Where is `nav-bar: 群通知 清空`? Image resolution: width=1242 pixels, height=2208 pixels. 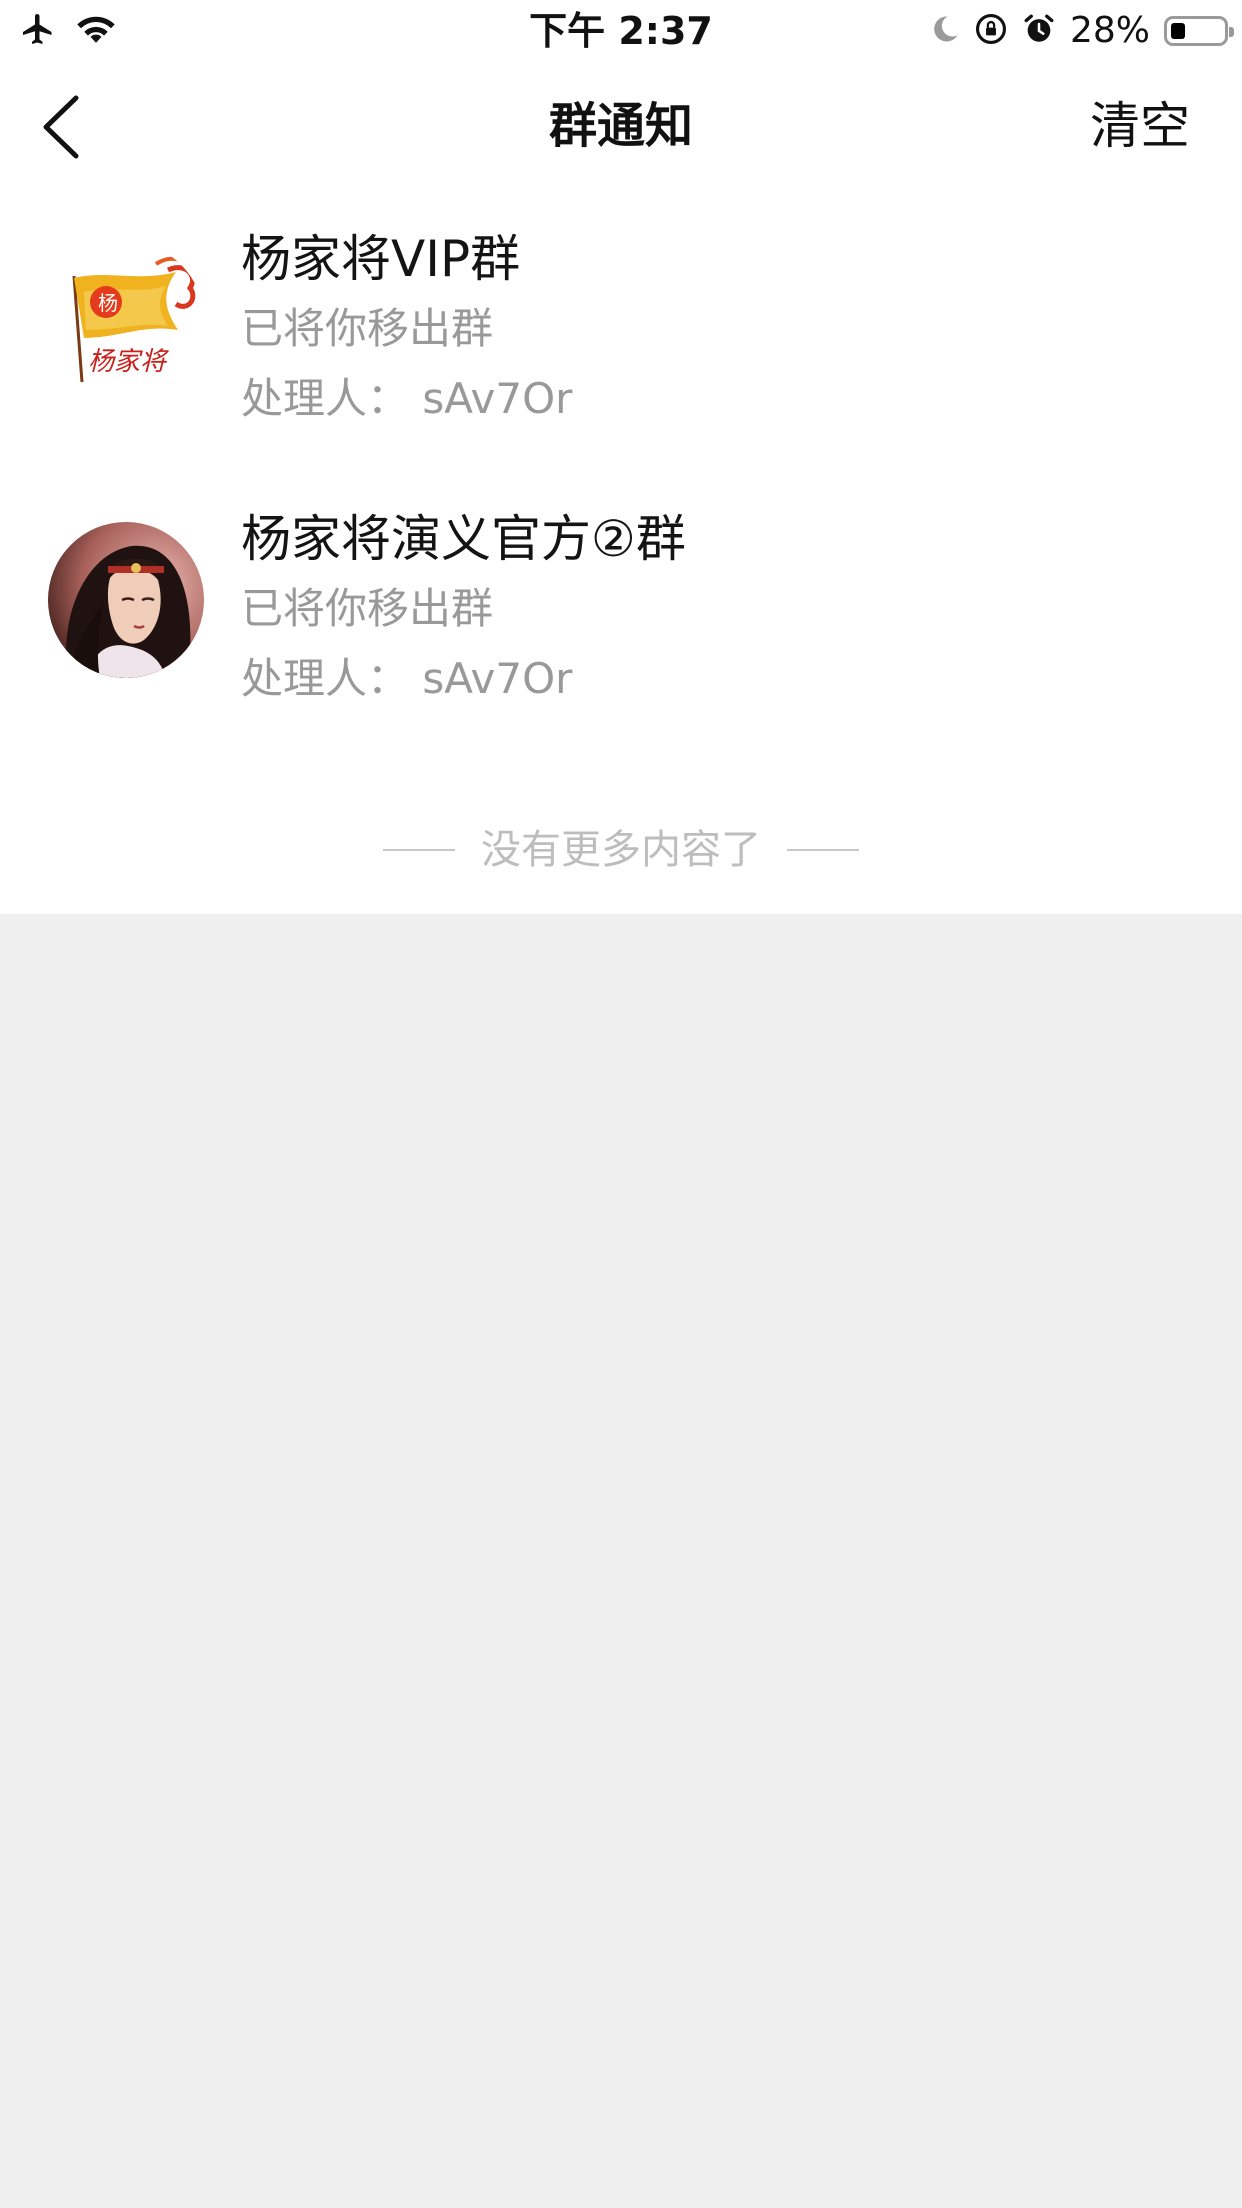 nav-bar: 群通知 清空 is located at coordinates (621, 126).